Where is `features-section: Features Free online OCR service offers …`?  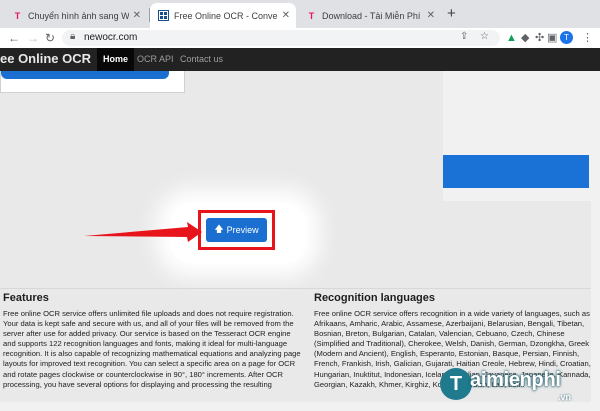
features-section: Features Free online OCR service offers … is located at coordinates (152, 341).